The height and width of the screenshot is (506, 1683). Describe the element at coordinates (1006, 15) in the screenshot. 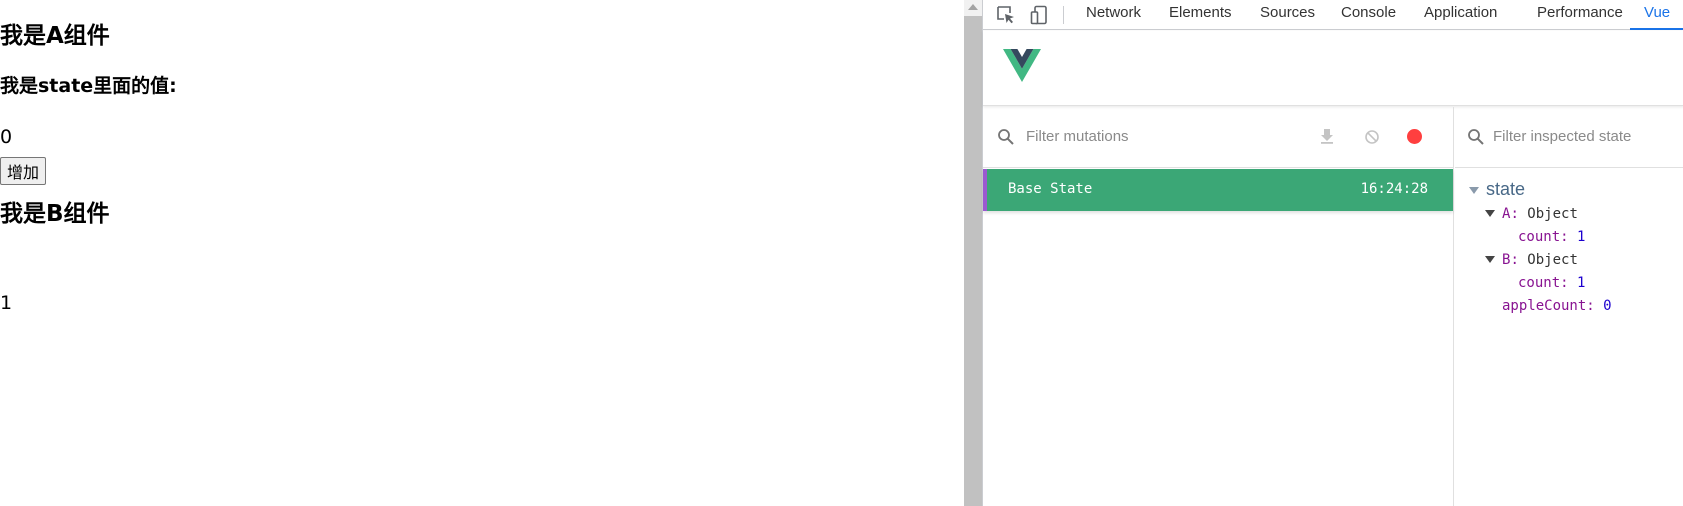

I see `inspect-element-icon` at that location.